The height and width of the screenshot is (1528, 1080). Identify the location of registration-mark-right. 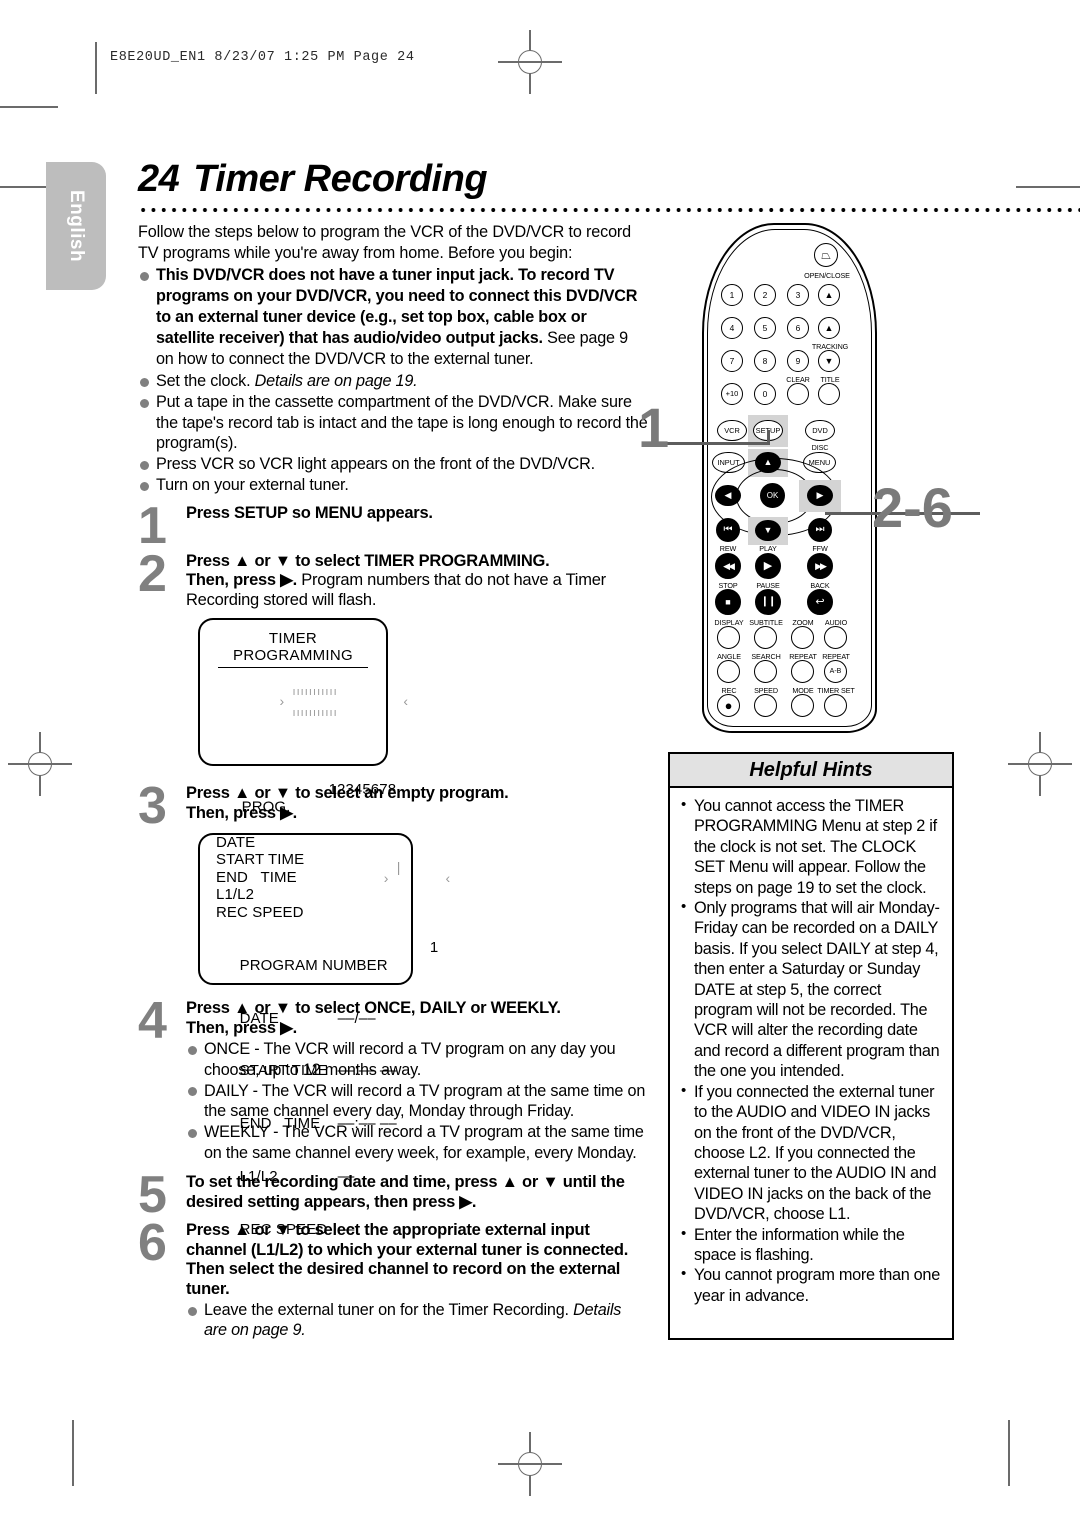
(1040, 764).